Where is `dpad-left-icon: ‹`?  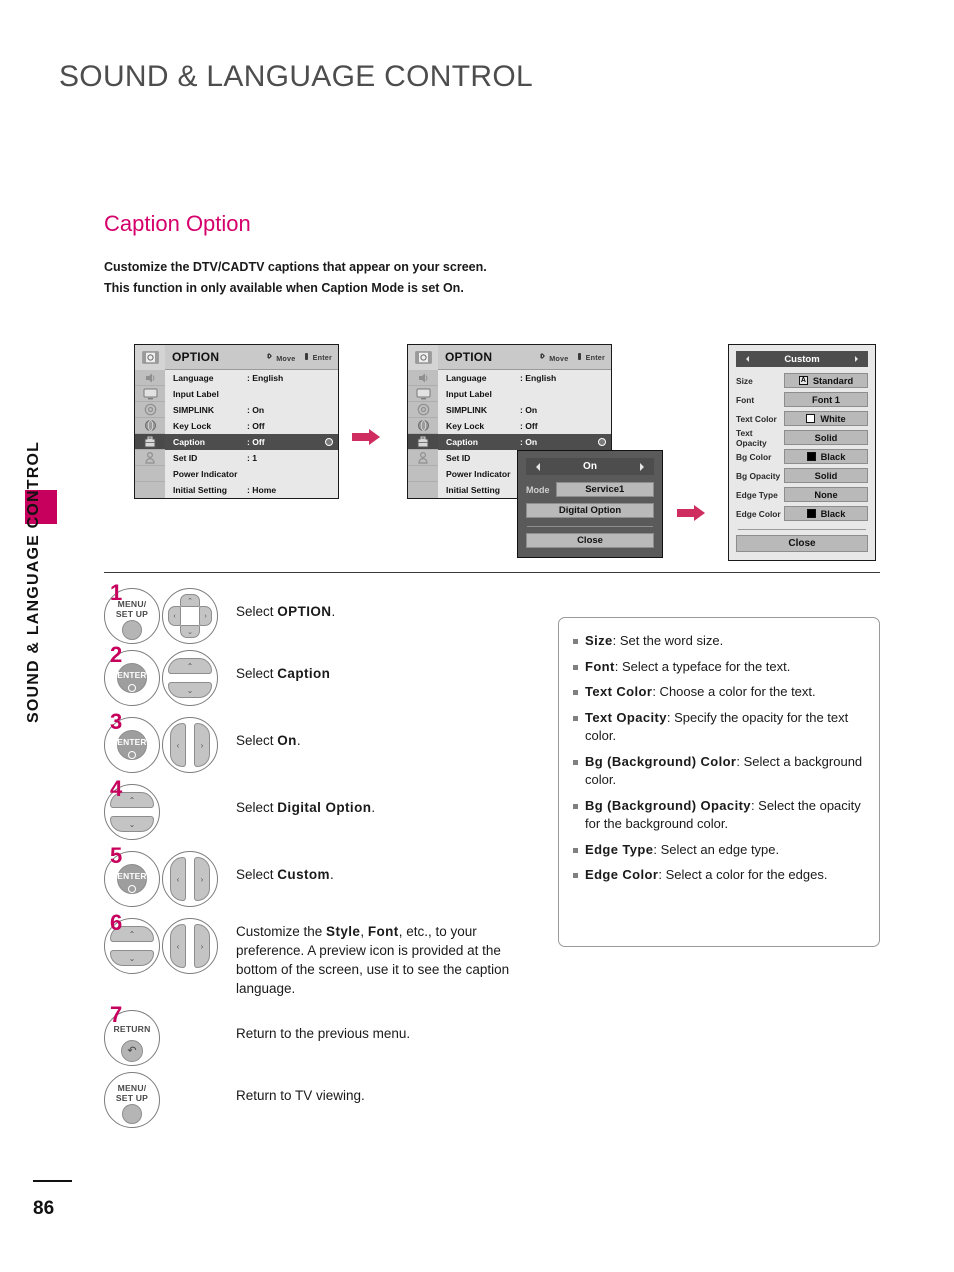
dpad-left-icon: ‹ is located at coordinates (174, 616).